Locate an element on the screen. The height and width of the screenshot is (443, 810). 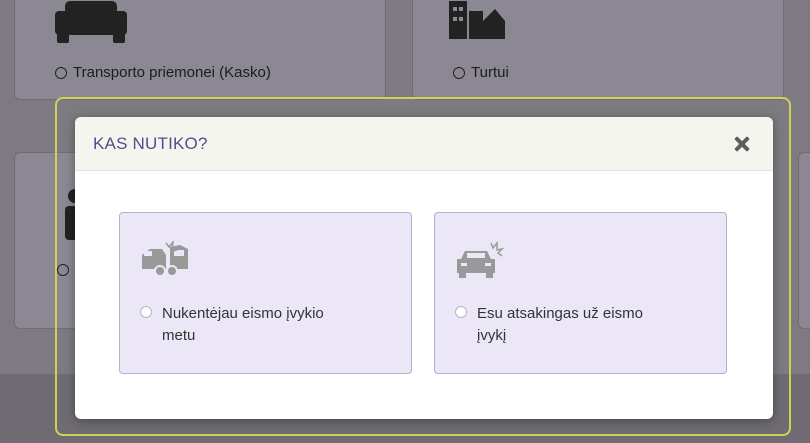
buildings-icon is located at coordinates (477, 20).